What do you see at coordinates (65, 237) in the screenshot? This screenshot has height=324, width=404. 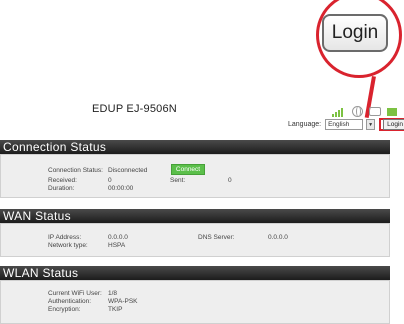 I see `ip-address-label: IP Address:` at bounding box center [65, 237].